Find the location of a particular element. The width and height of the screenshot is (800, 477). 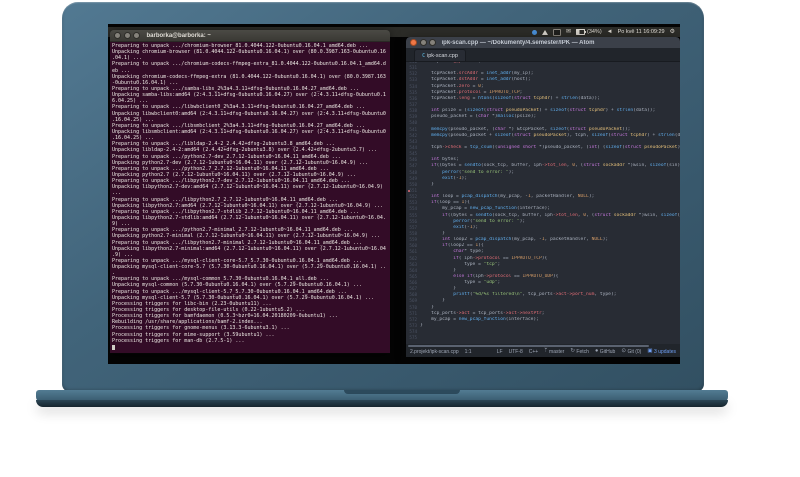

editor-maximize-button is located at coordinates (432, 42).